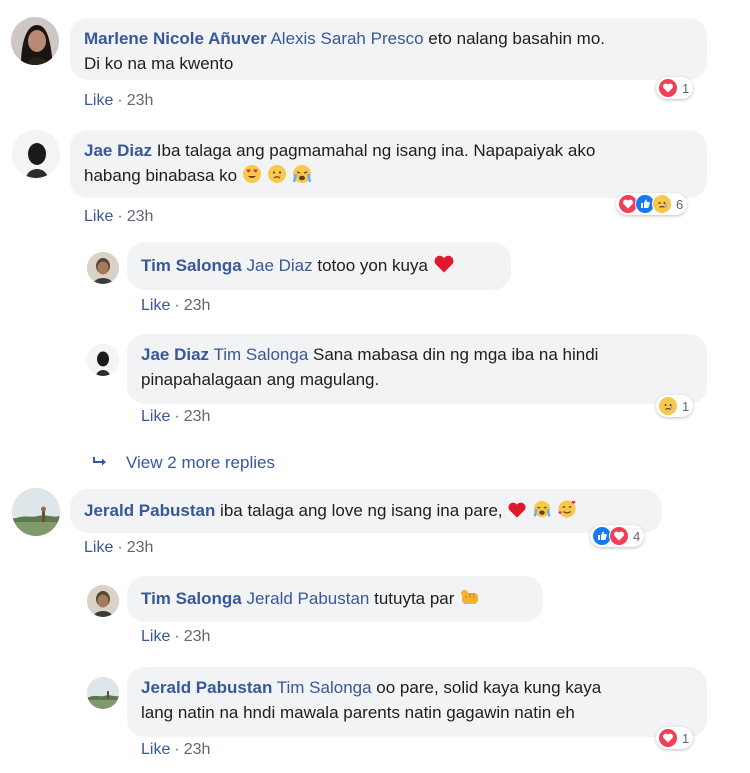 This screenshot has width=750, height=773. What do you see at coordinates (453, 354) in the screenshot?
I see `comment-text: Sana mabasa din ng mga iba na hindi` at bounding box center [453, 354].